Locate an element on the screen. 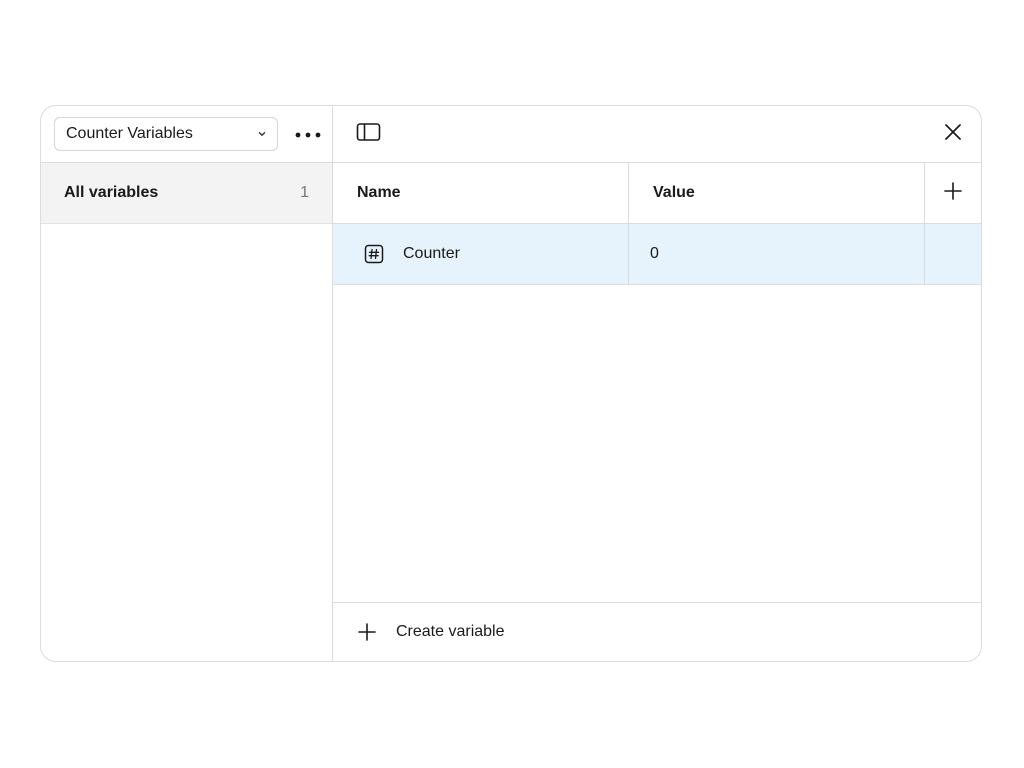  group-label: All variables is located at coordinates (111, 192).